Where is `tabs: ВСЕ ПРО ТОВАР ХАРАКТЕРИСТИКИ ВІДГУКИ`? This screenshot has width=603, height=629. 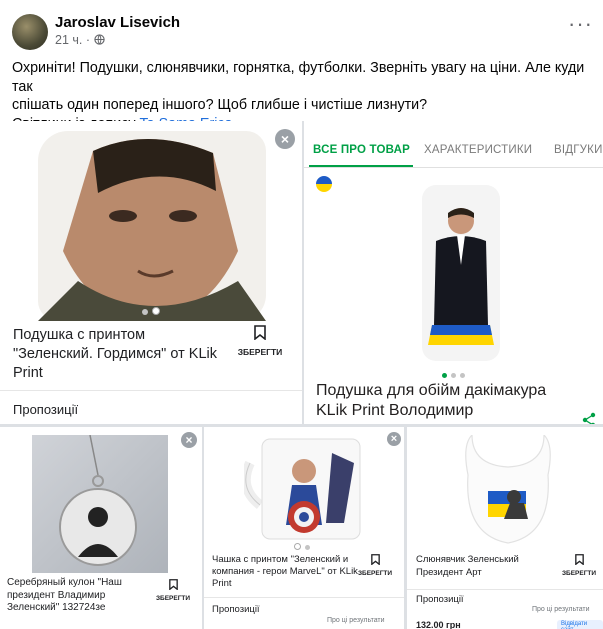 tabs: ВСЕ ПРО ТОВАР ХАРАКТЕРИСТИКИ ВІДГУКИ is located at coordinates (453, 151).